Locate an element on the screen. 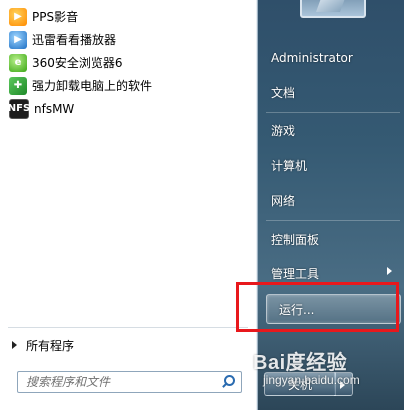 The image size is (404, 410). menu-item-documents: 文档 is located at coordinates (283, 92).